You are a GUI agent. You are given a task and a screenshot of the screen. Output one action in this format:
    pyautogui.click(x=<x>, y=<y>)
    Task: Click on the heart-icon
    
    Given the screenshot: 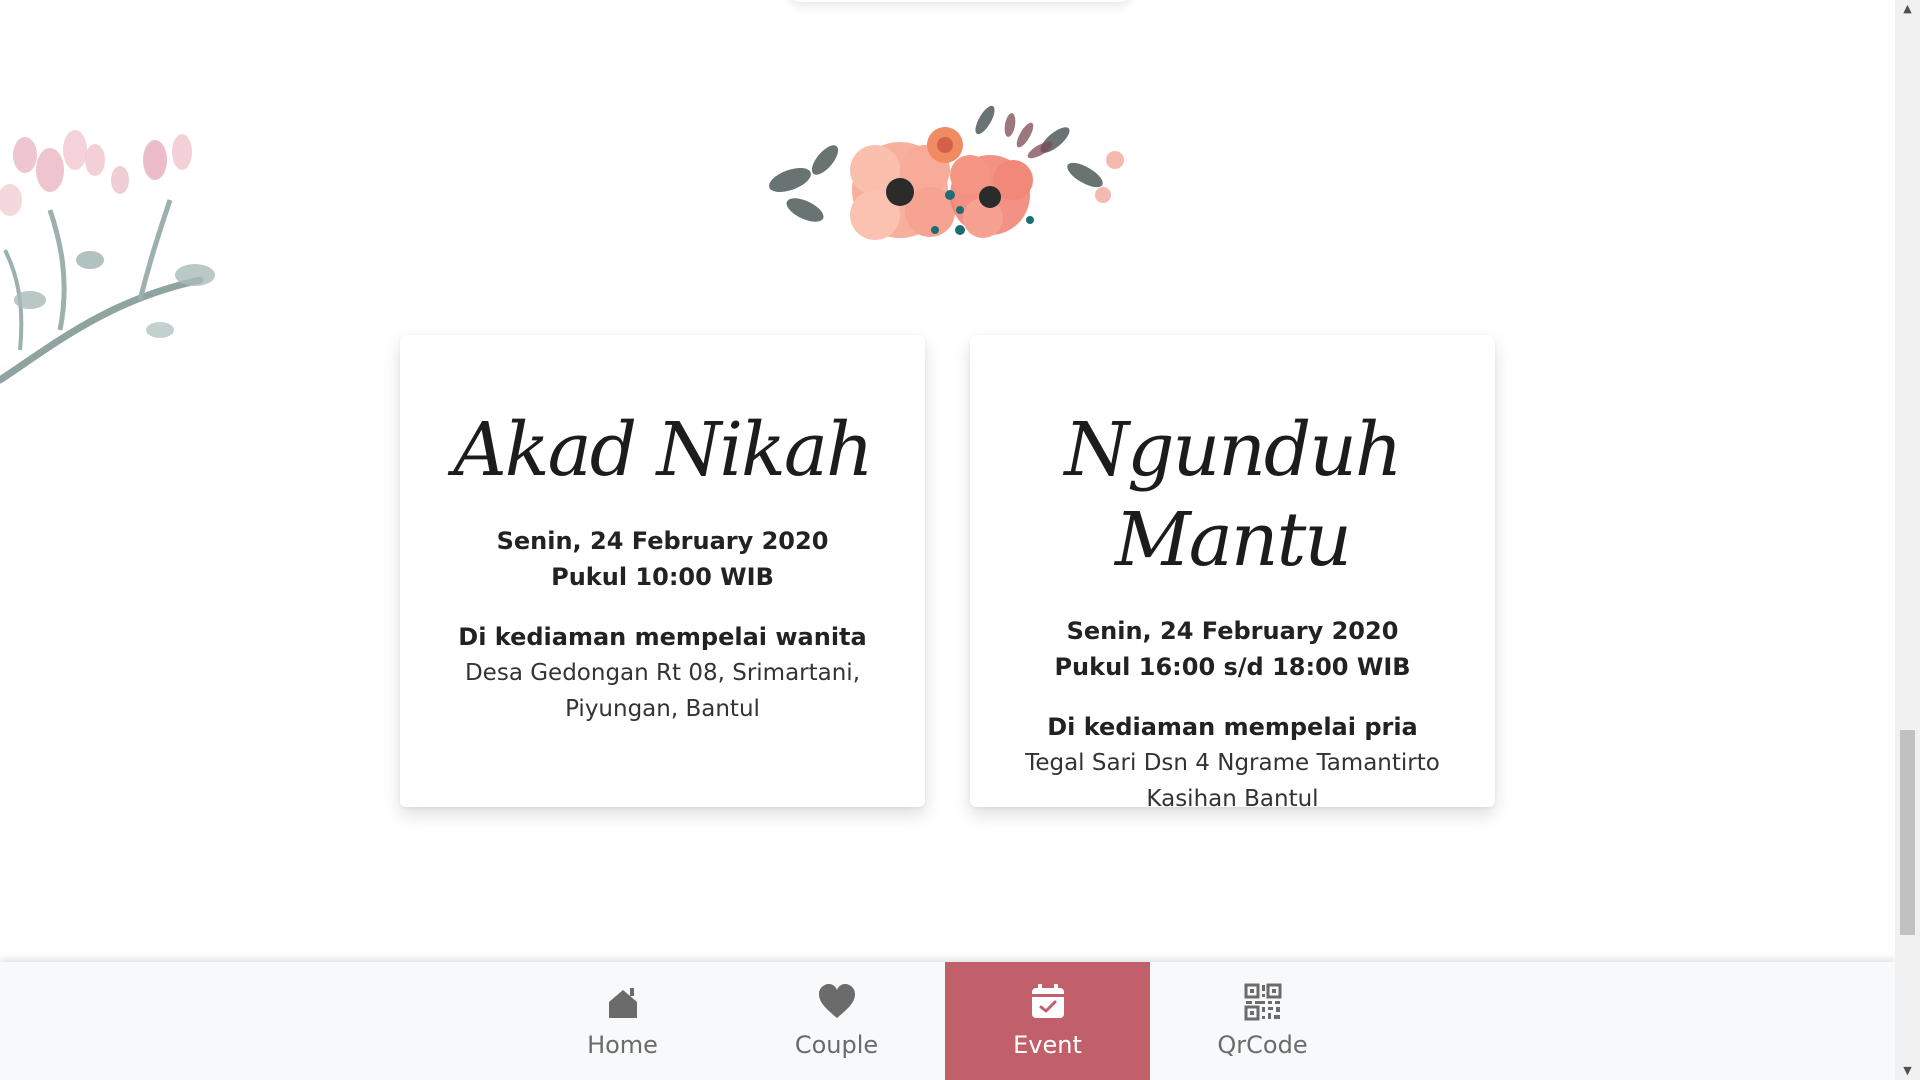 What is the action you would take?
    pyautogui.click(x=836, y=1001)
    